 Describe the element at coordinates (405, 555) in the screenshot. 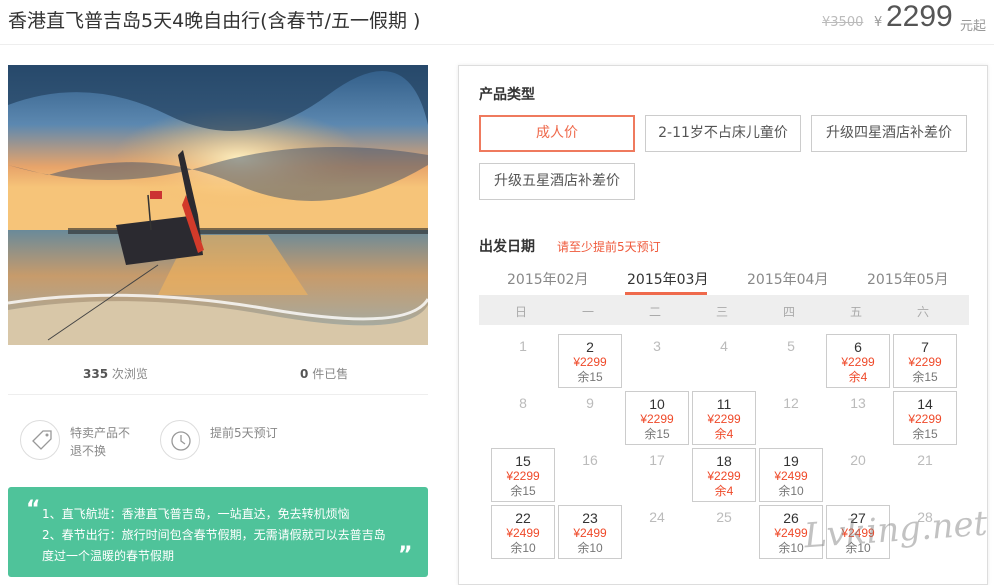

I see `close-quote-icon: ”` at that location.